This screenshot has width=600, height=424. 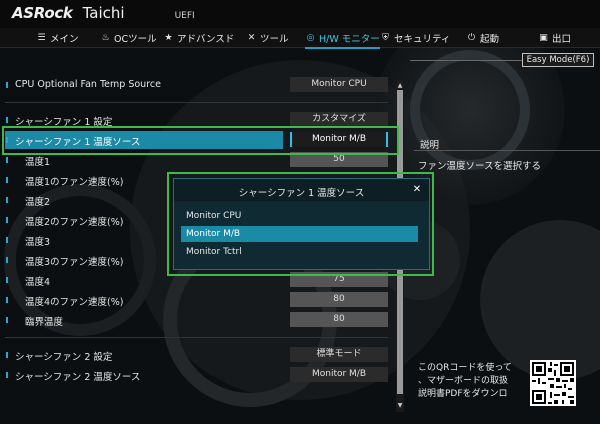 I want to click on setting-row-critical-temp: 臨界温度 80, so click(x=196, y=320).